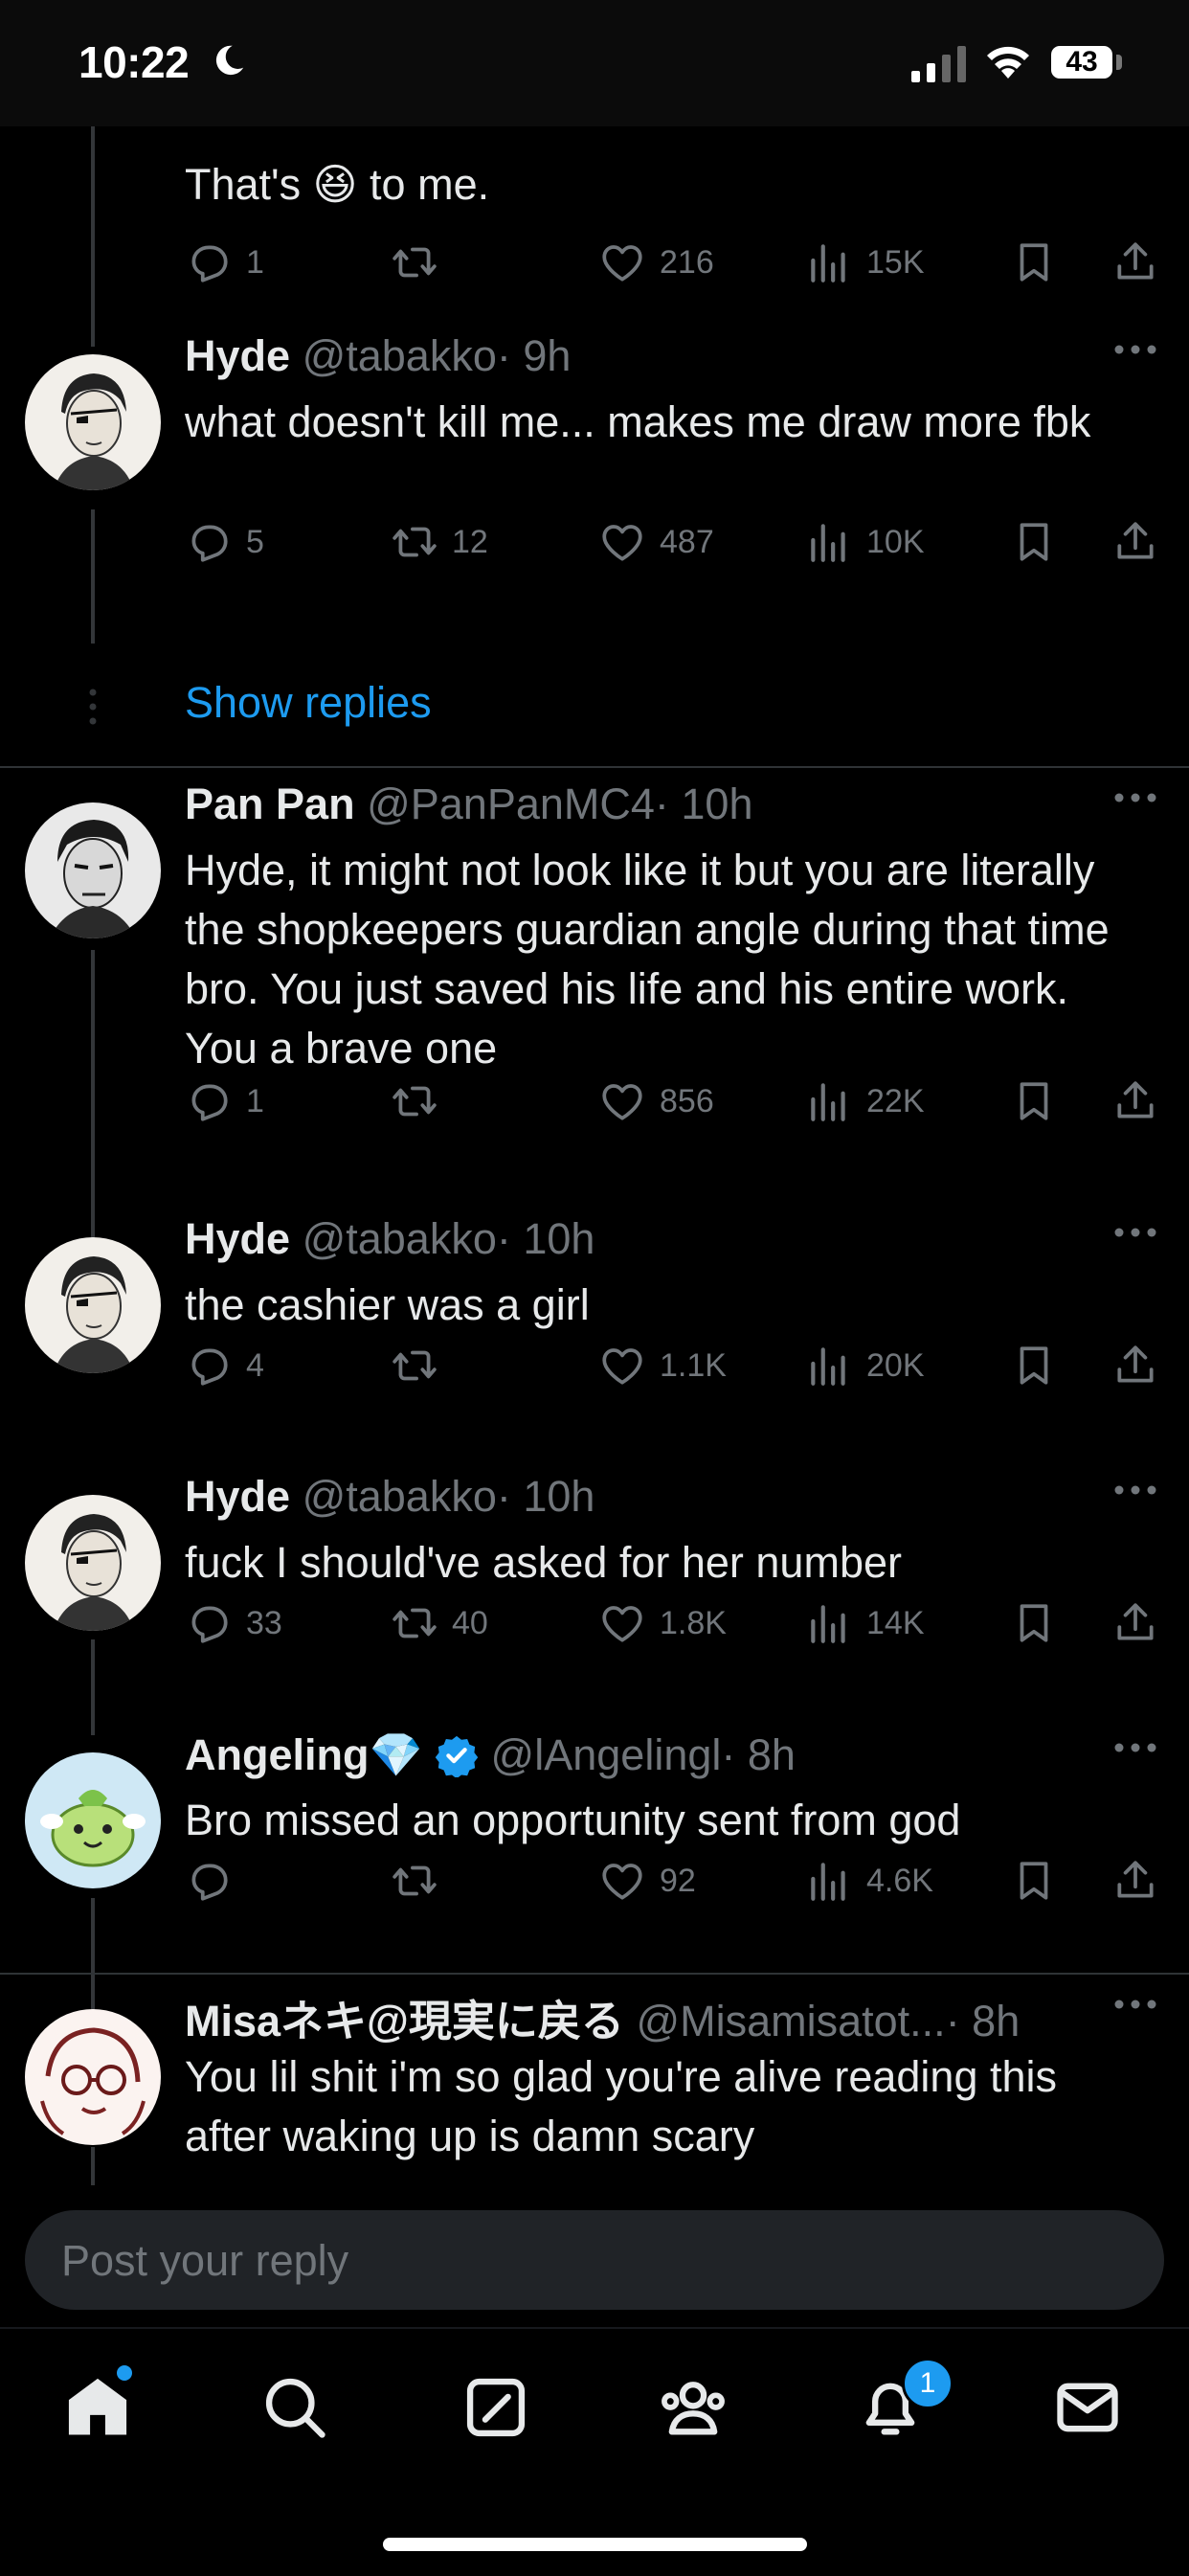 The height and width of the screenshot is (2576, 1189). Describe the element at coordinates (404, 2021) in the screenshot. I see `display-name: Misaネキ@現実に戻る` at that location.